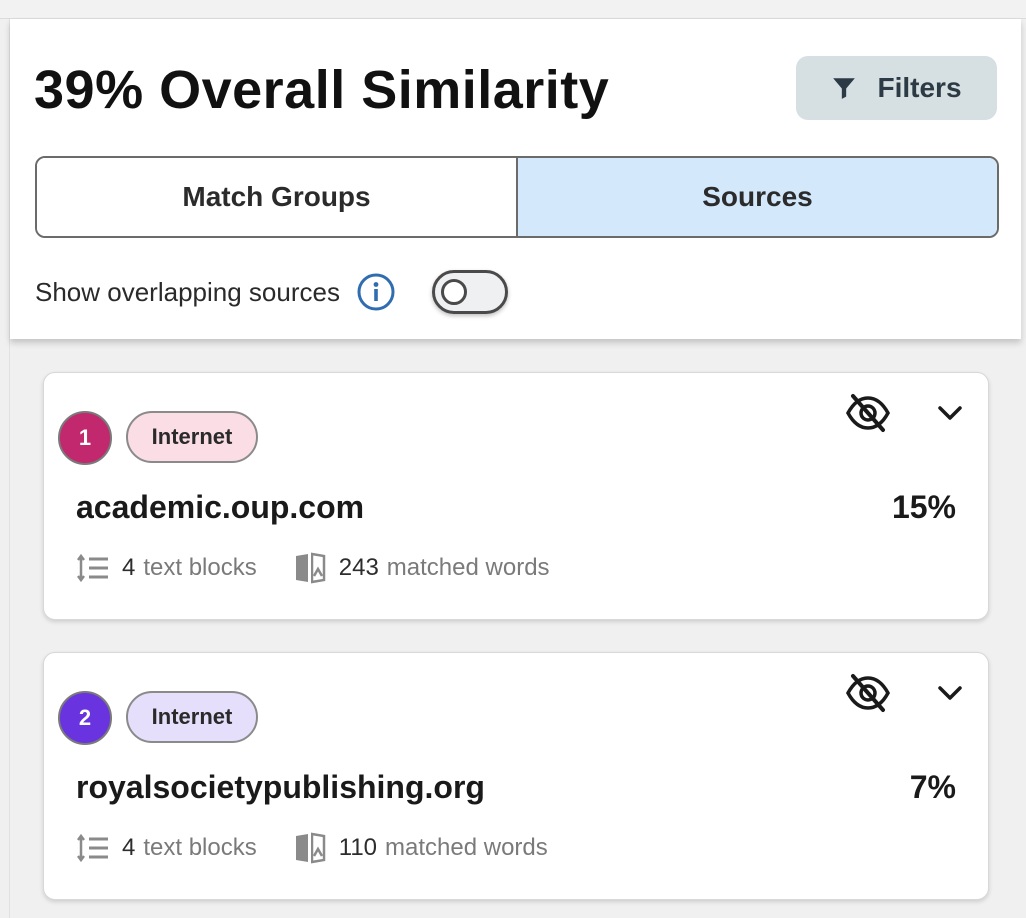  I want to click on source-stats: 4 text blocks 110 matched words, so click(312, 848).